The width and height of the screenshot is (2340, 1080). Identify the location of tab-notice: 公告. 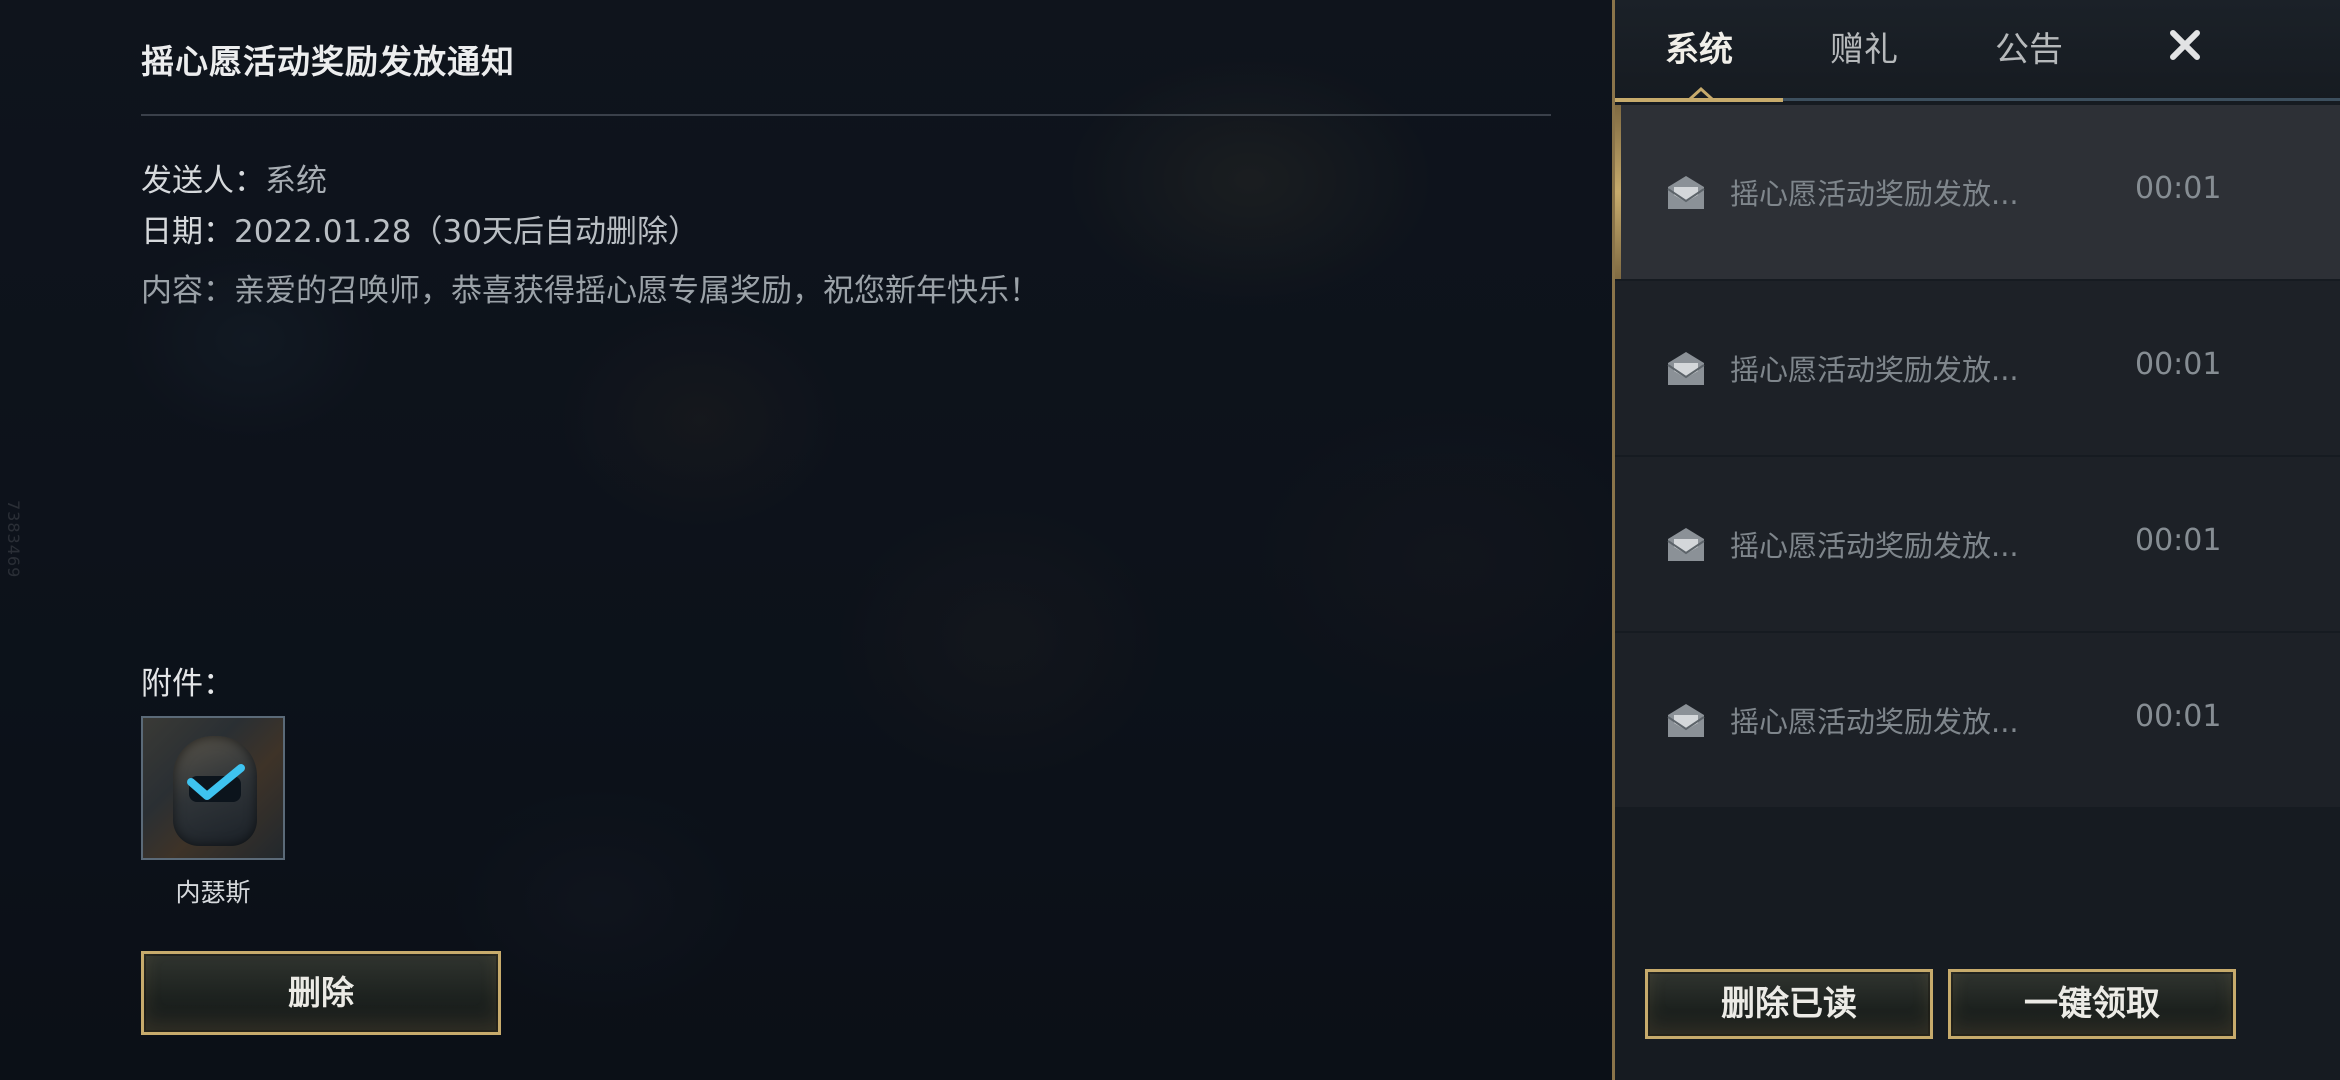
(2029, 46).